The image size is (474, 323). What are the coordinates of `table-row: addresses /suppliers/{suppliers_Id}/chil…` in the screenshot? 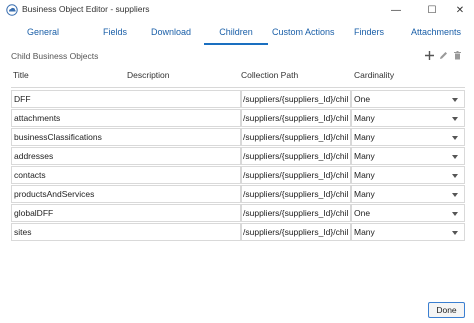 It's located at (238, 156).